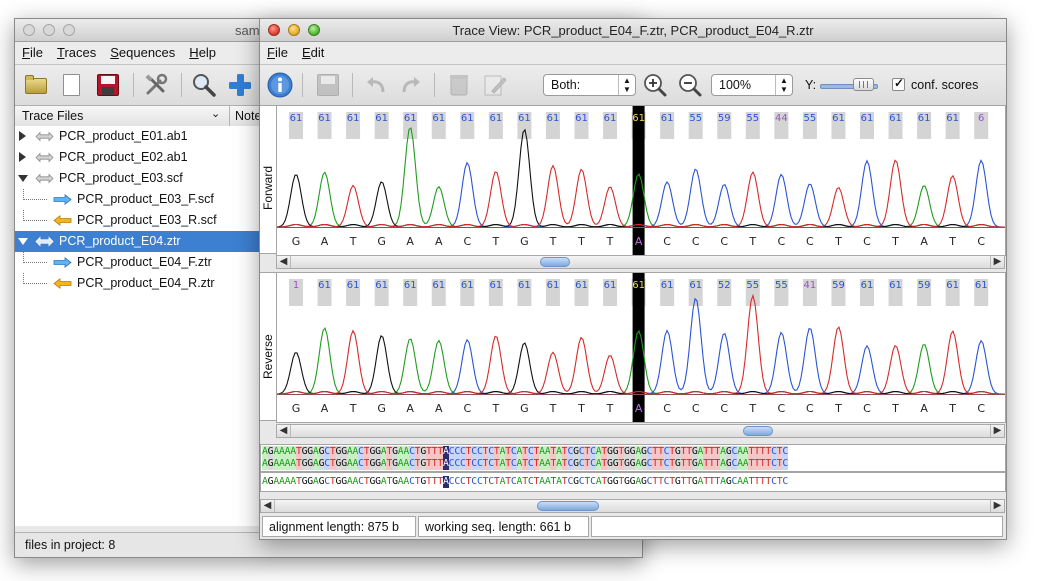 The width and height of the screenshot is (1037, 581). Describe the element at coordinates (137, 241) in the screenshot. I see `tree-item: PCR_product_E04.ztr` at that location.